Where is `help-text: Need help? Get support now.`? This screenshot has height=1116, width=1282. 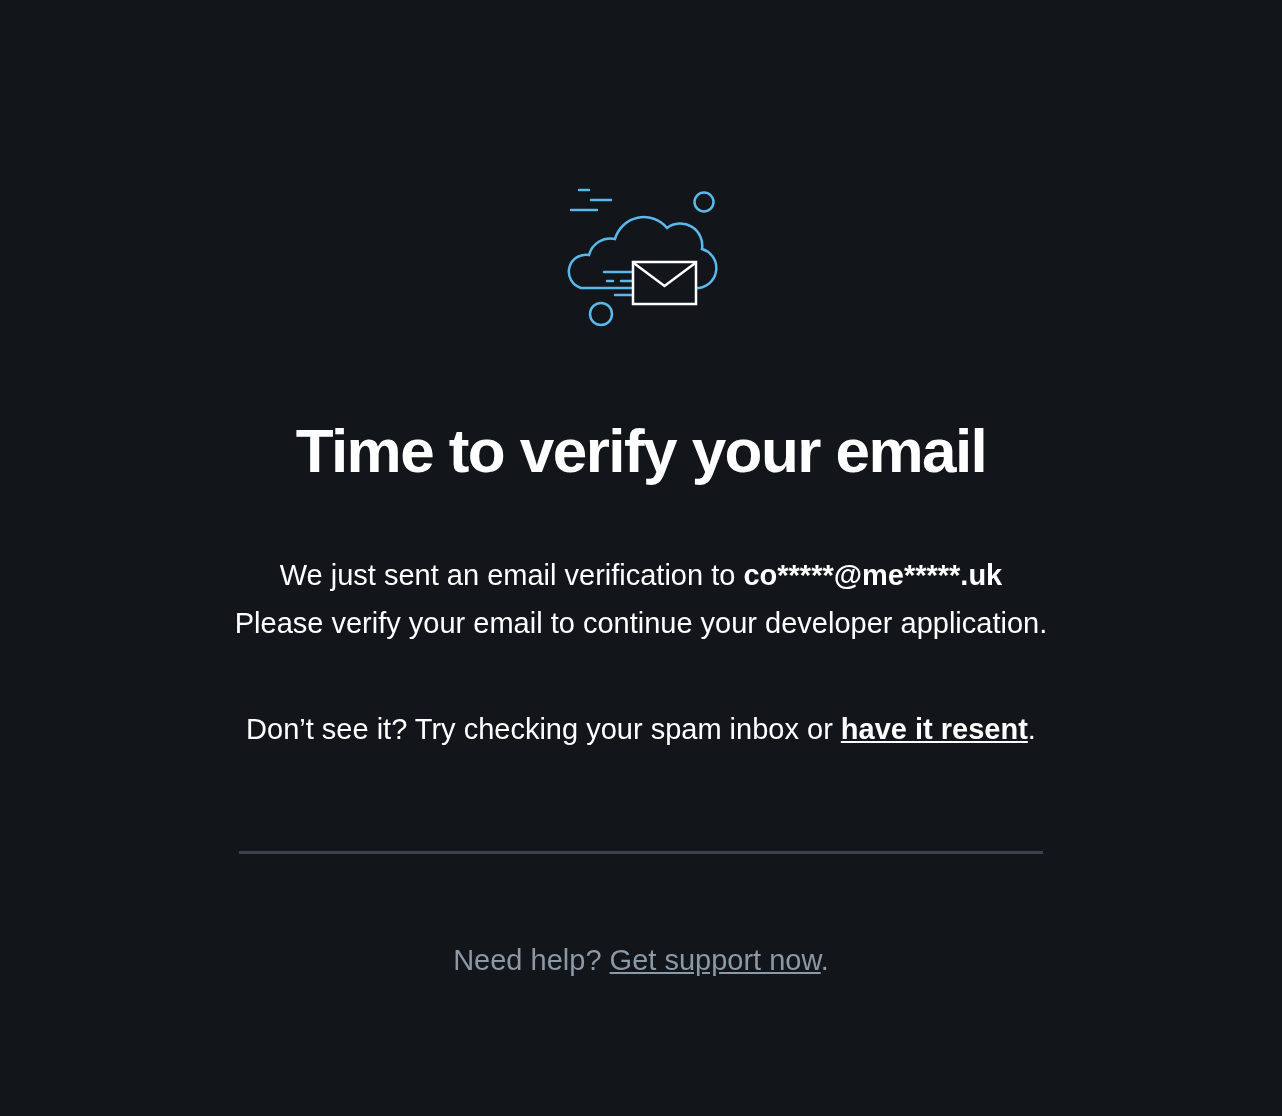
help-text: Need help? Get support now. is located at coordinates (641, 960).